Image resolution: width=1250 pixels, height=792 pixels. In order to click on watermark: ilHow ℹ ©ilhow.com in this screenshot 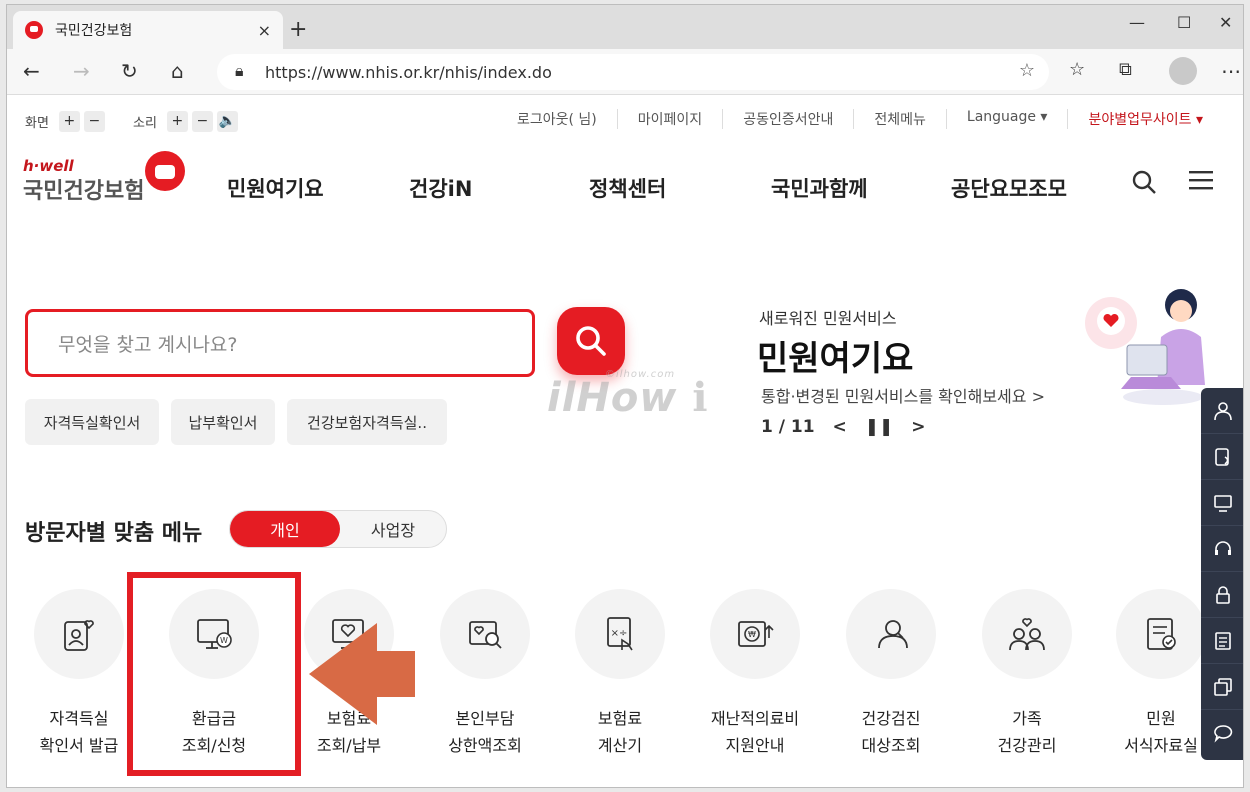, I will do `click(628, 395)`.